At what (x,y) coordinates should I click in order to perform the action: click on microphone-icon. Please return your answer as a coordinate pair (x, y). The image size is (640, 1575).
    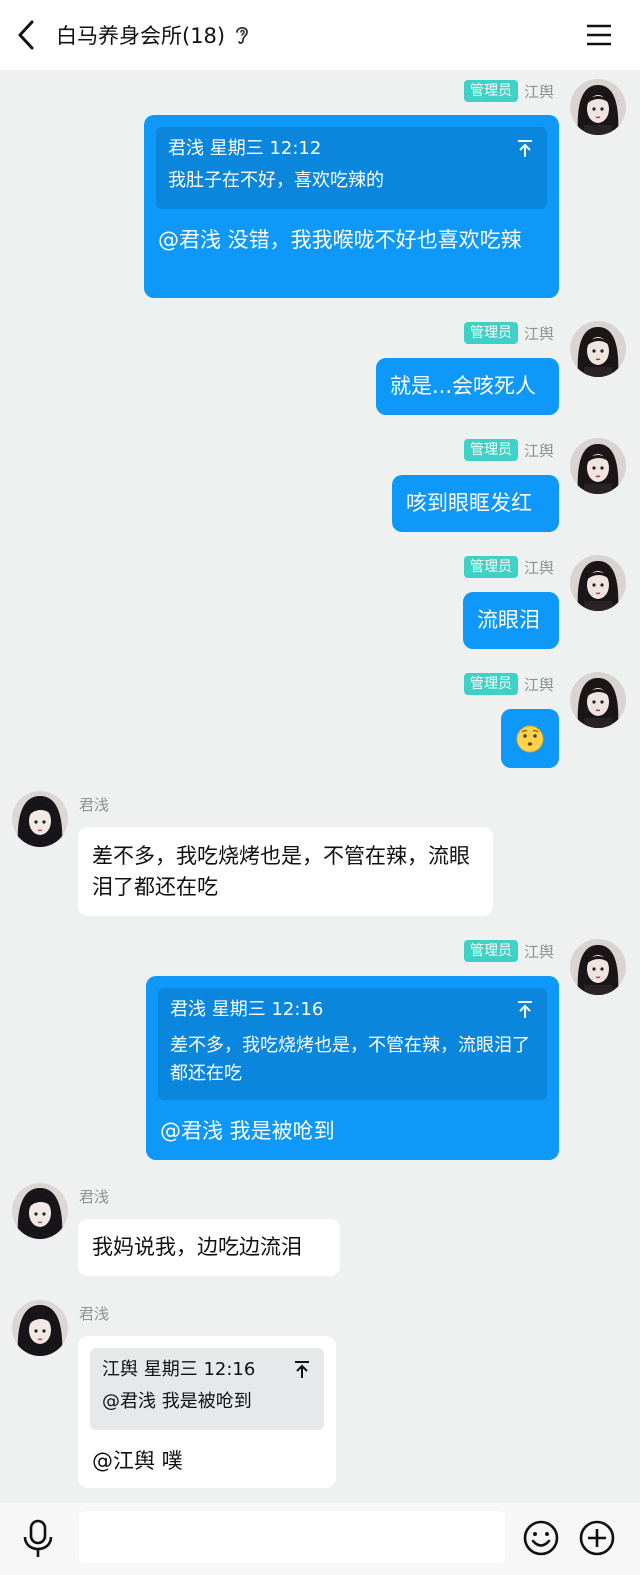
    Looking at the image, I should click on (38, 1538).